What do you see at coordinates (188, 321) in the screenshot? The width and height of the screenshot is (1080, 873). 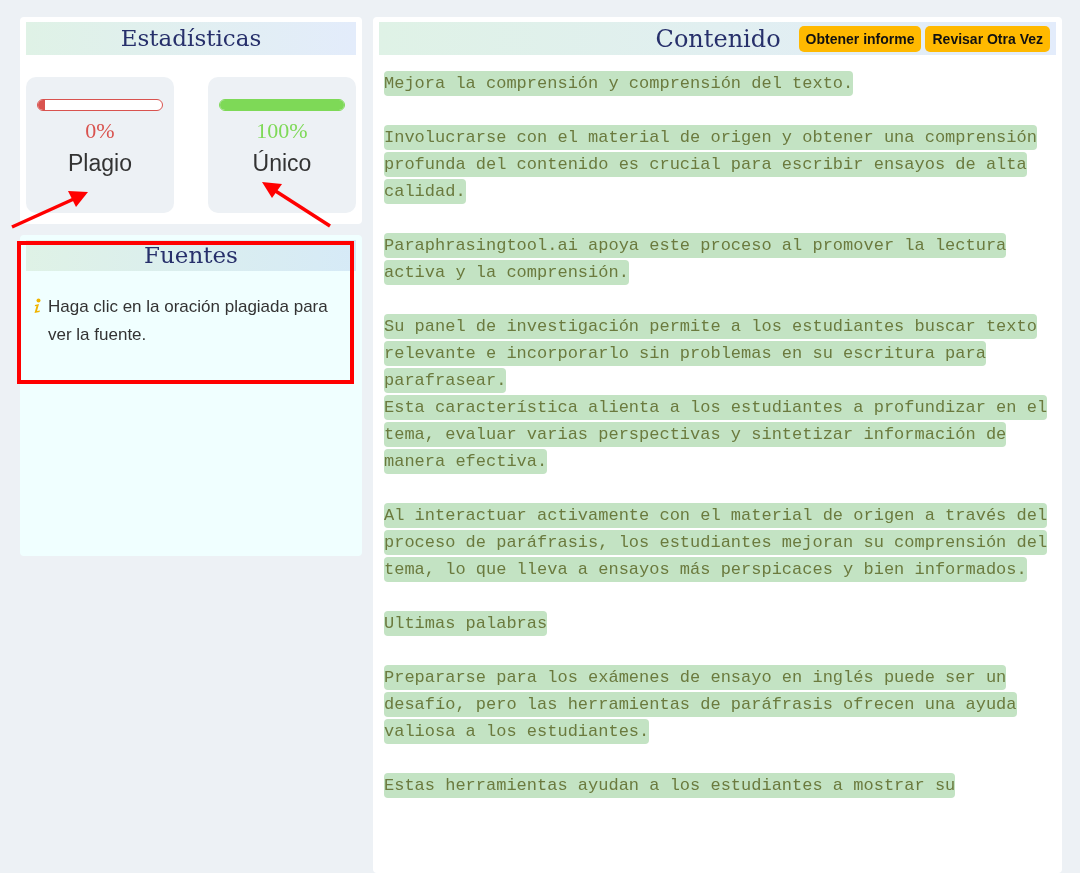 I see `hint-text: Haga clic en la oración plagiada para ver la fuente.` at bounding box center [188, 321].